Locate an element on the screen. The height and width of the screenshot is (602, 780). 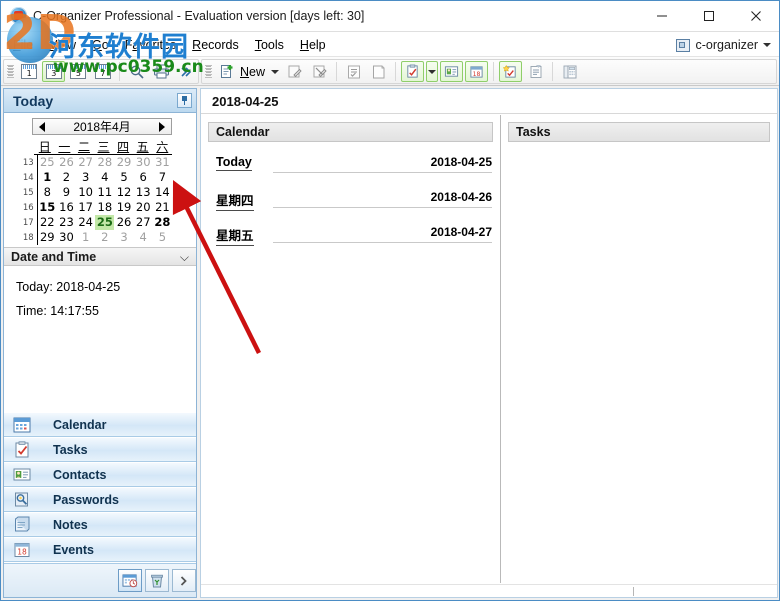
mini-calendar-day: 12 is located at coordinates (123, 192).